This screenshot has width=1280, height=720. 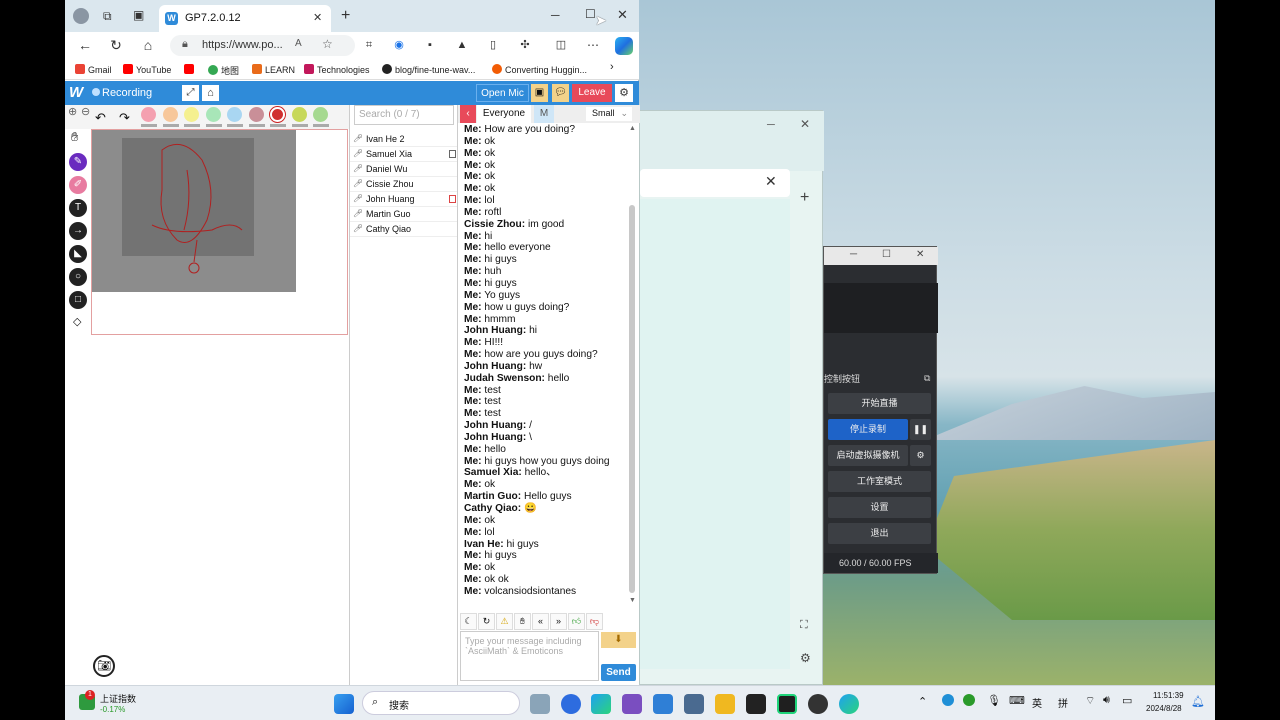 What do you see at coordinates (886, 254) in the screenshot?
I see `obs-maximize-icon: ☐` at bounding box center [886, 254].